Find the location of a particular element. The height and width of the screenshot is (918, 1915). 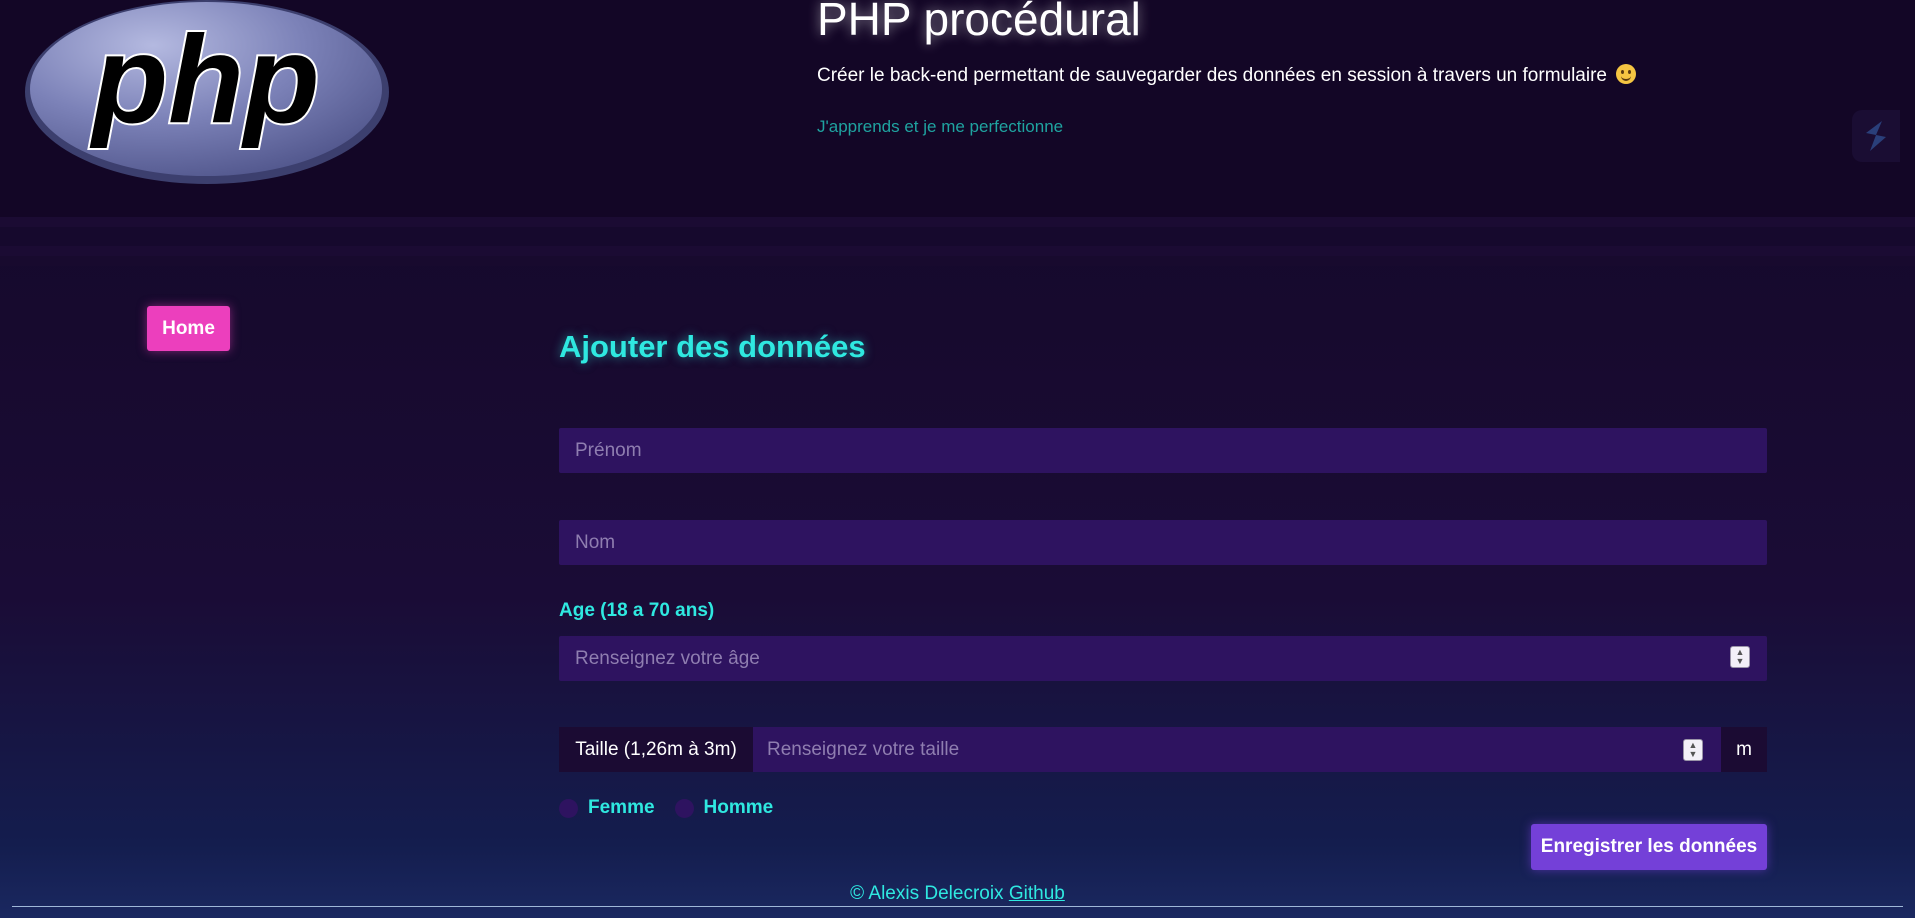

height-unit: m is located at coordinates (1744, 749).